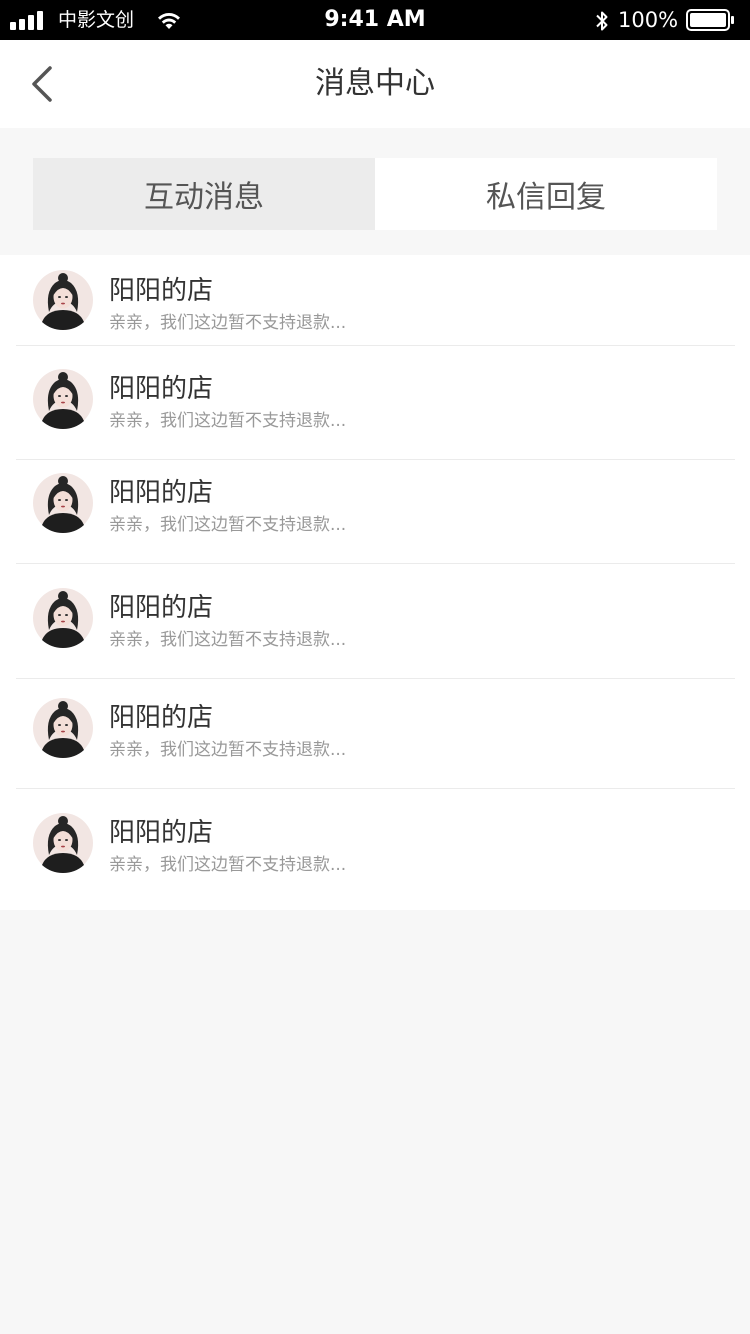 This screenshot has height=1334, width=750. I want to click on navigation-bar: 消息中心, so click(375, 84).